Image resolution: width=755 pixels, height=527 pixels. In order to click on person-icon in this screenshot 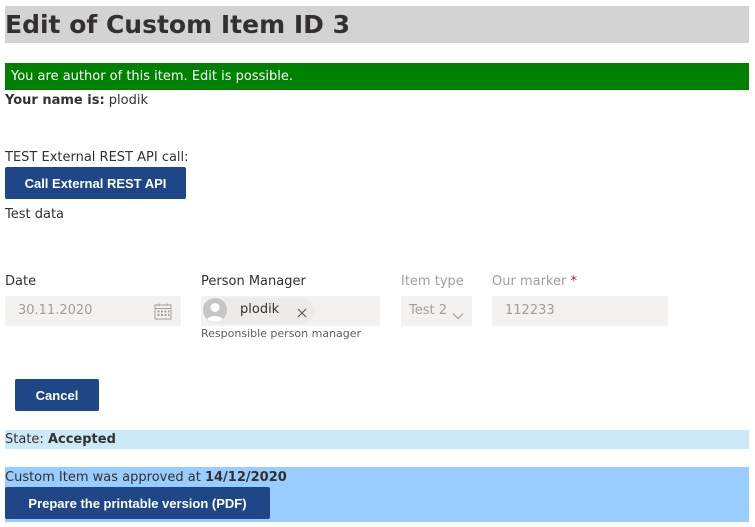, I will do `click(215, 310)`.